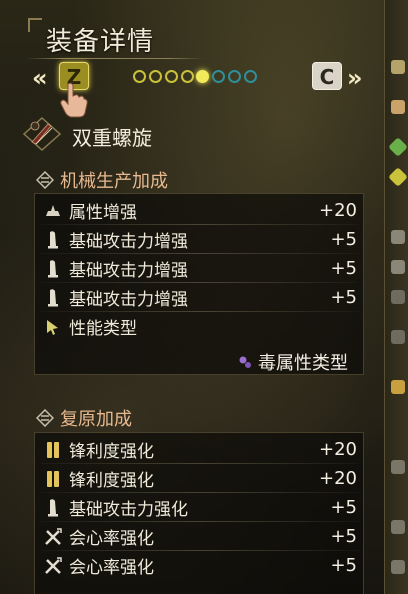 Image resolution: width=408 pixels, height=594 pixels. Describe the element at coordinates (100, 42) in the screenshot. I see `page-title: 装备详情` at that location.